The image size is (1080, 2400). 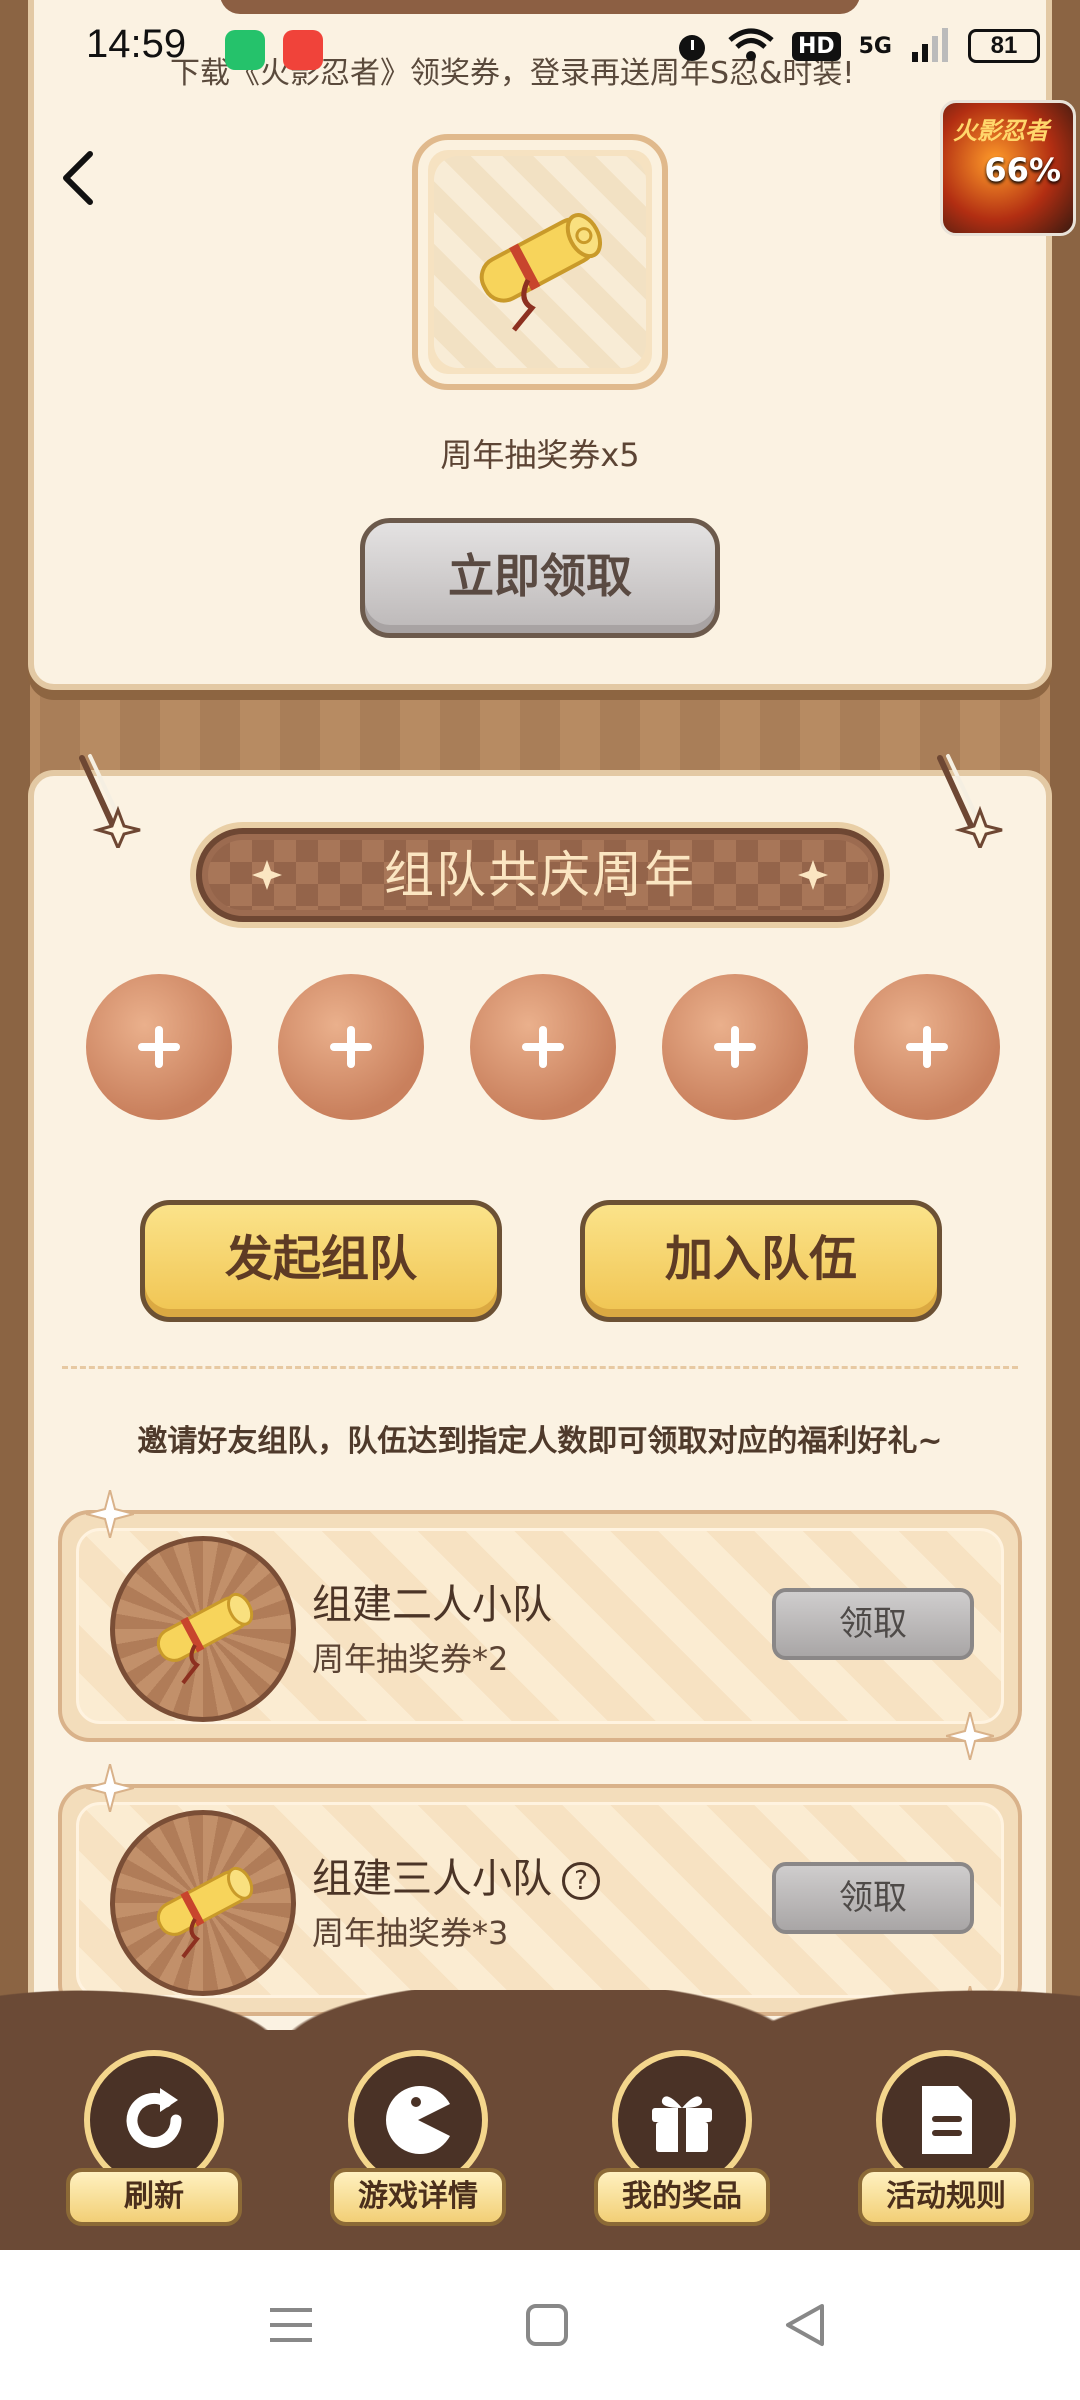 What do you see at coordinates (432, 1605) in the screenshot?
I see `task-title: 组建二人小队` at bounding box center [432, 1605].